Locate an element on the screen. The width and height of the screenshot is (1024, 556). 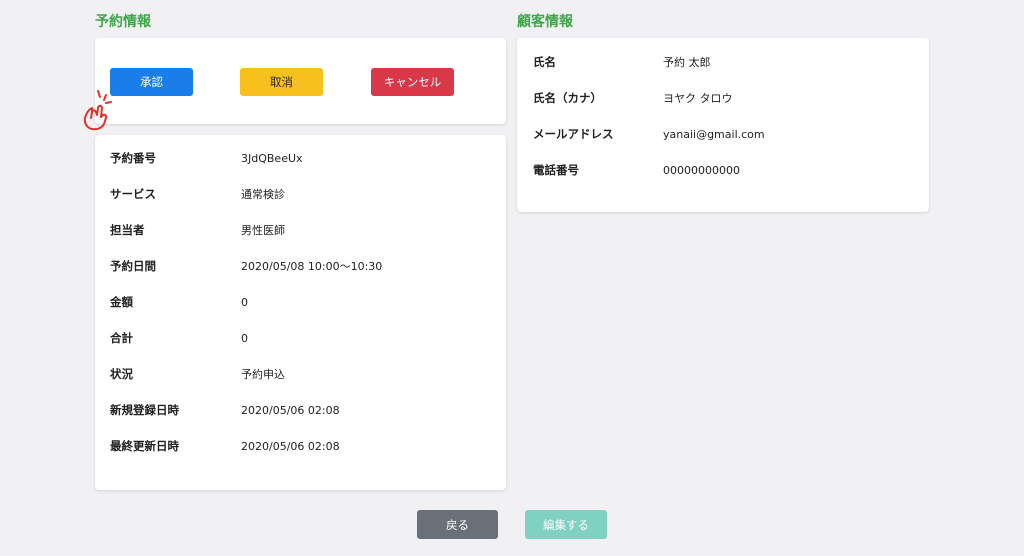
field-label: 新規登録日時 is located at coordinates (144, 410).